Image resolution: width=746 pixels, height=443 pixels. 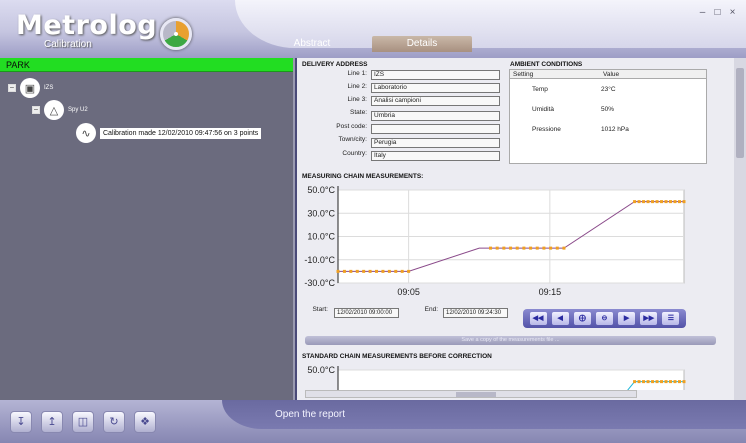 I want to click on window-controls: – □ ×, so click(x=717, y=13).